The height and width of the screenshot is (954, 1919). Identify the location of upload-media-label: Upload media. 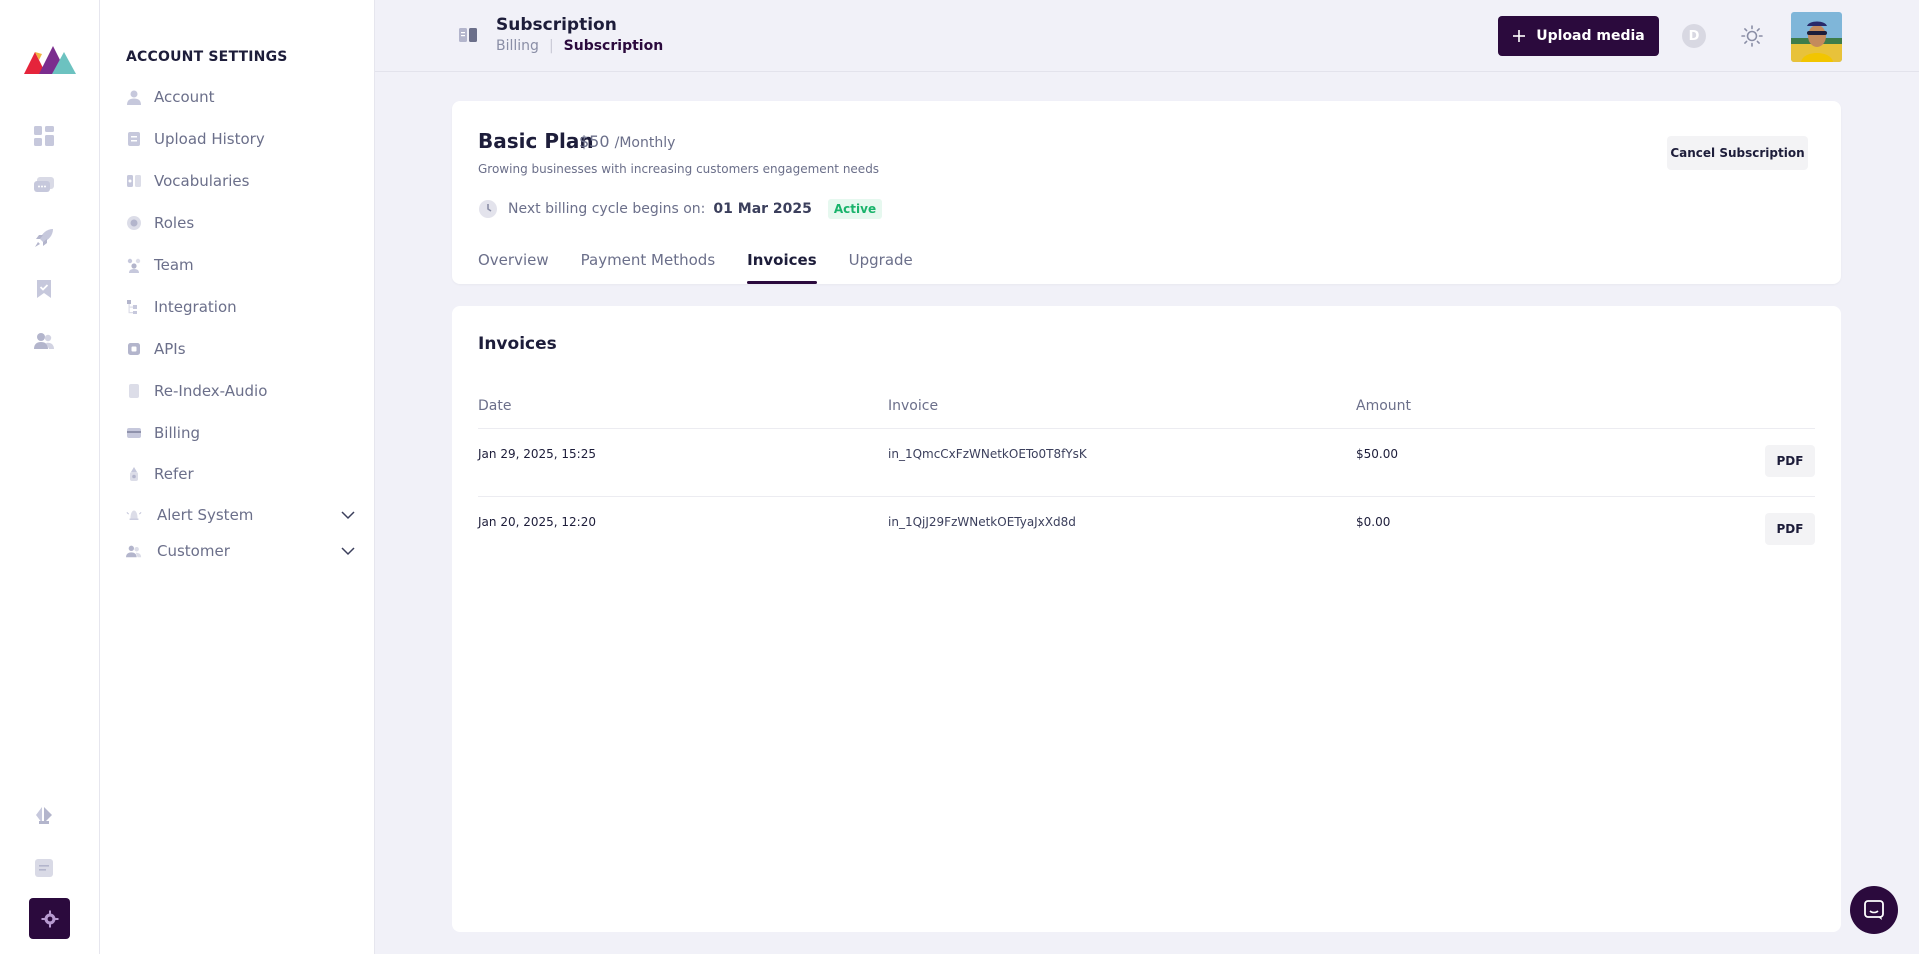
(1590, 36).